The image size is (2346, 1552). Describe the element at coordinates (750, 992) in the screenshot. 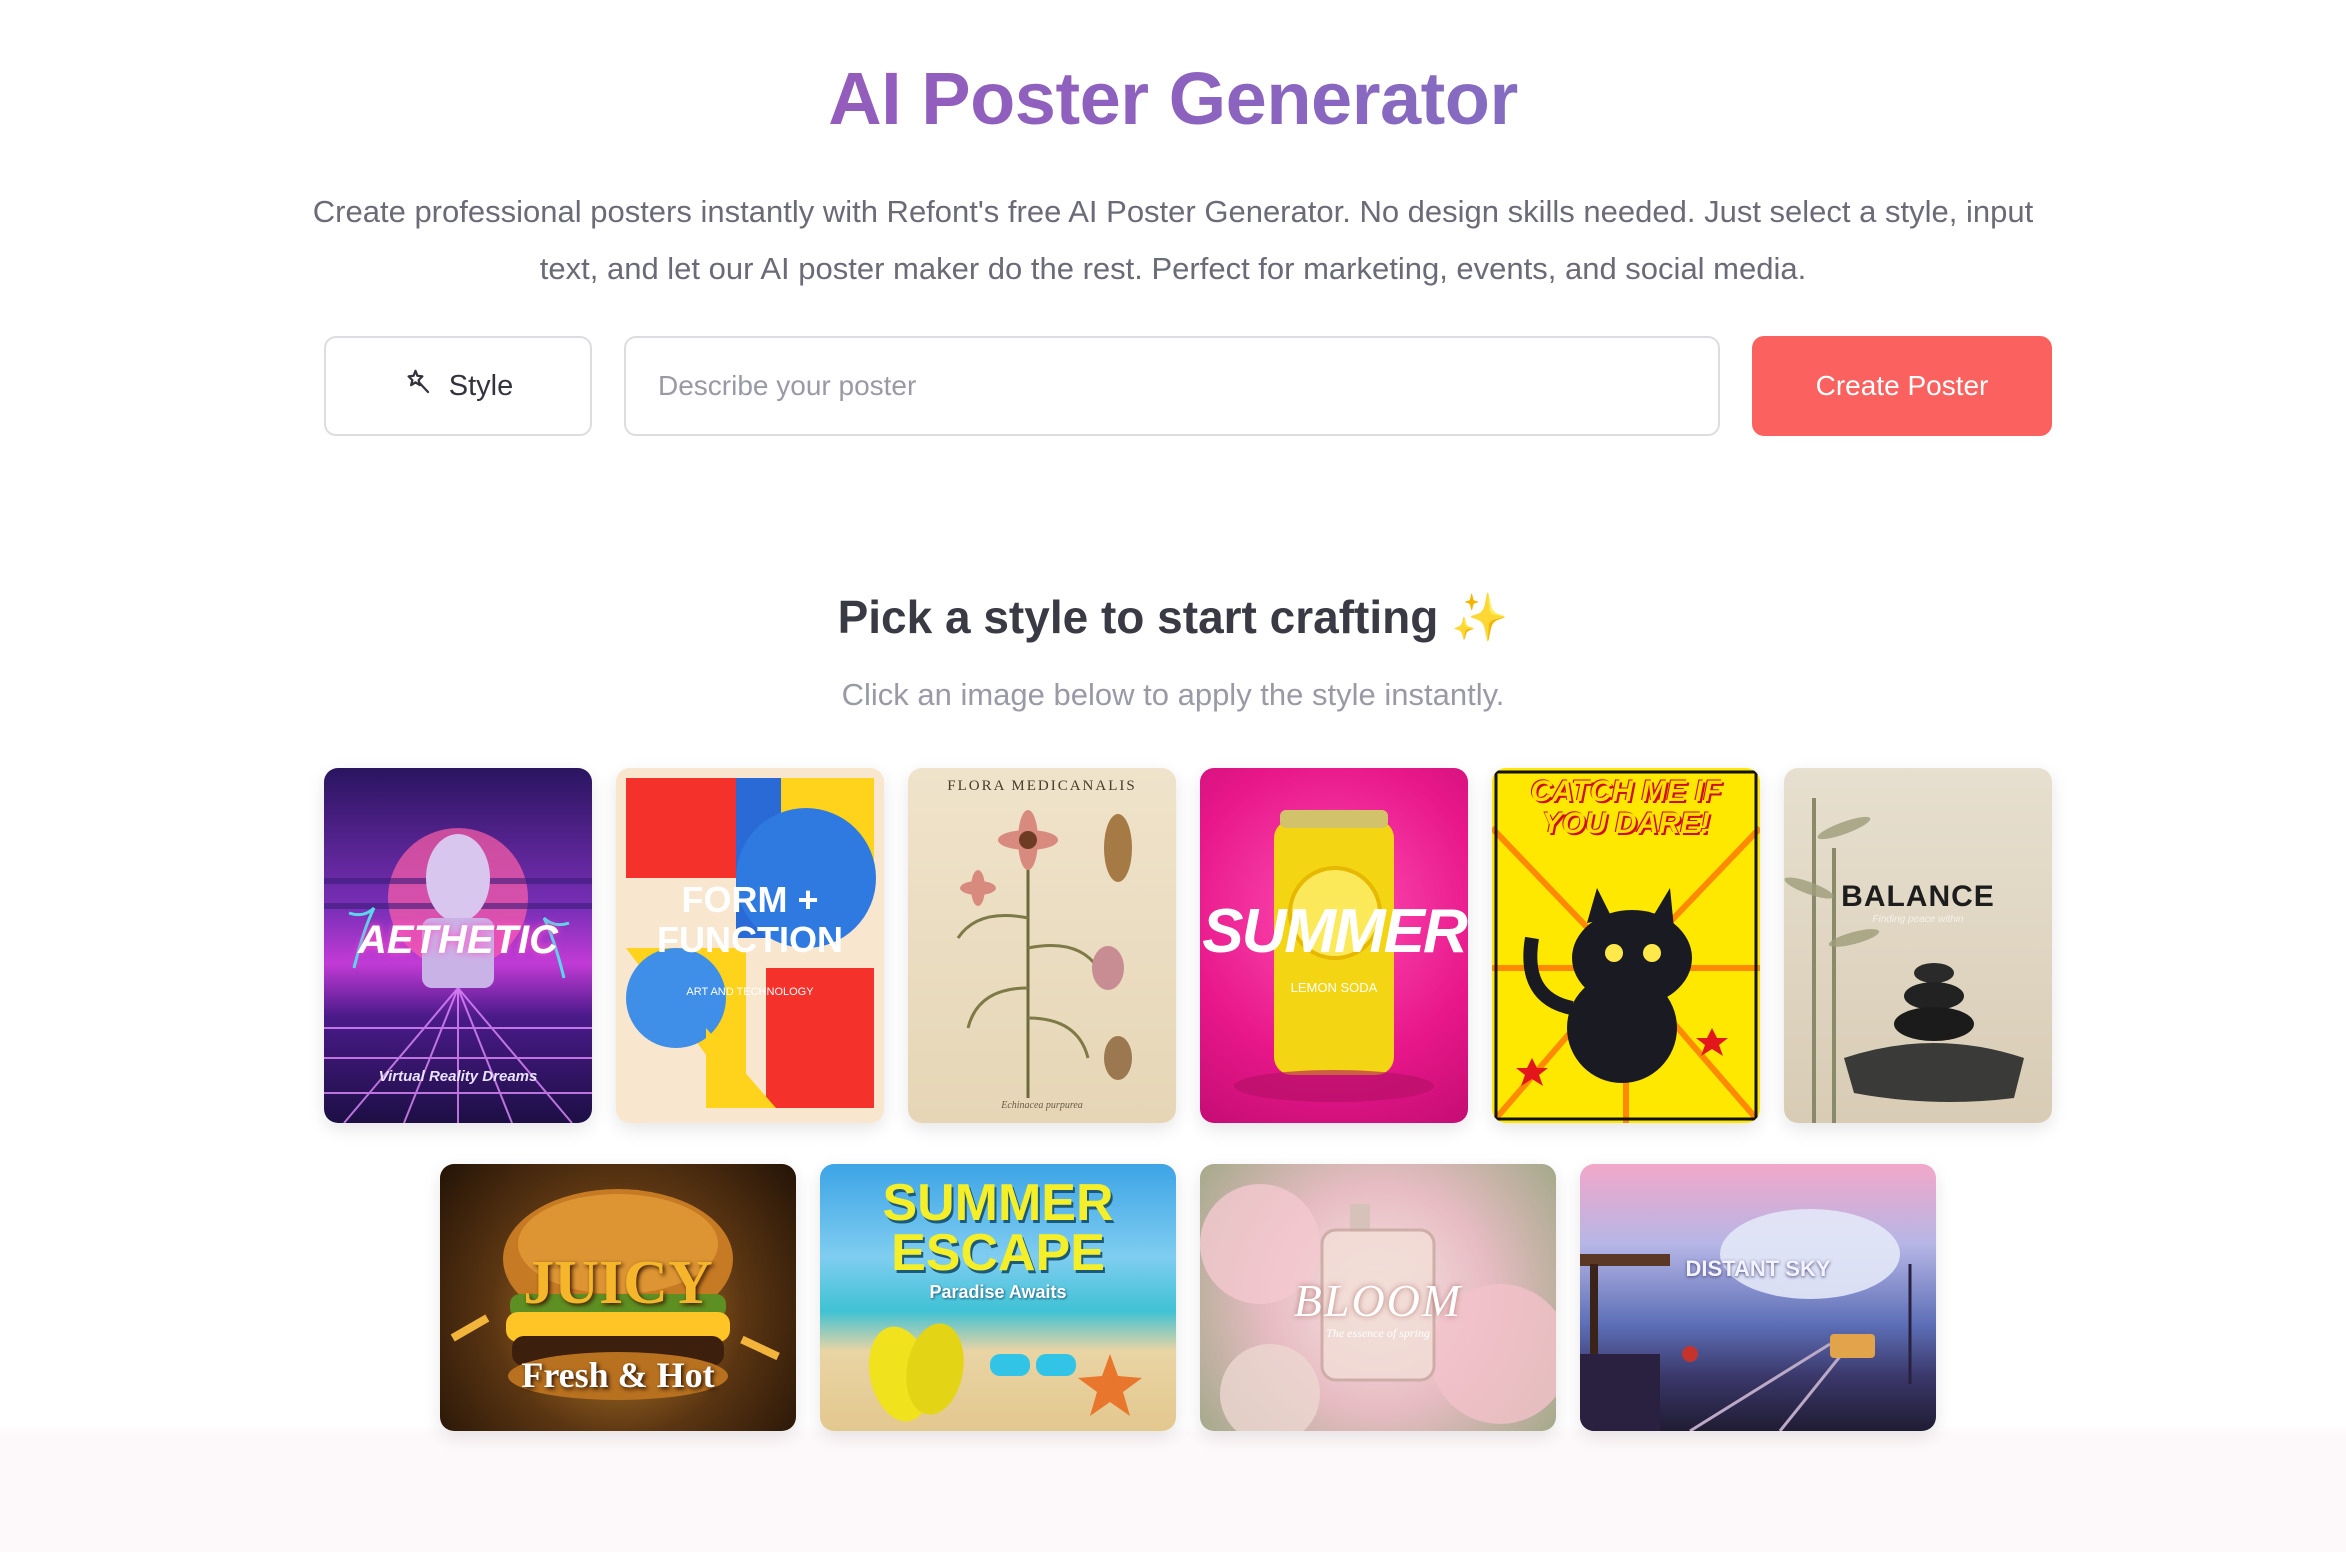

I see `card-subtitle: ART AND TECHNOLOGY` at that location.